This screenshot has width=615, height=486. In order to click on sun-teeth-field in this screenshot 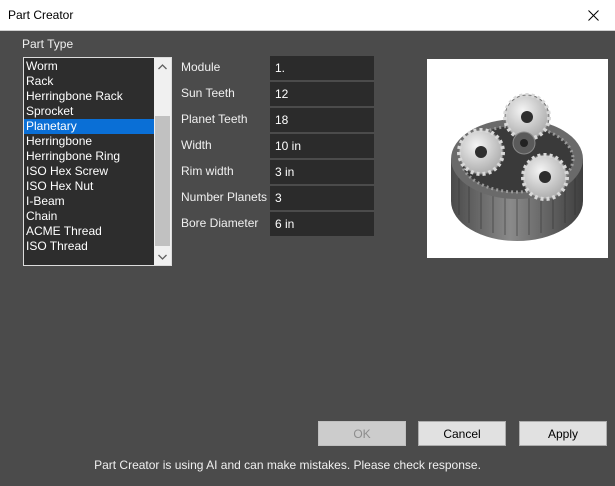, I will do `click(322, 94)`.